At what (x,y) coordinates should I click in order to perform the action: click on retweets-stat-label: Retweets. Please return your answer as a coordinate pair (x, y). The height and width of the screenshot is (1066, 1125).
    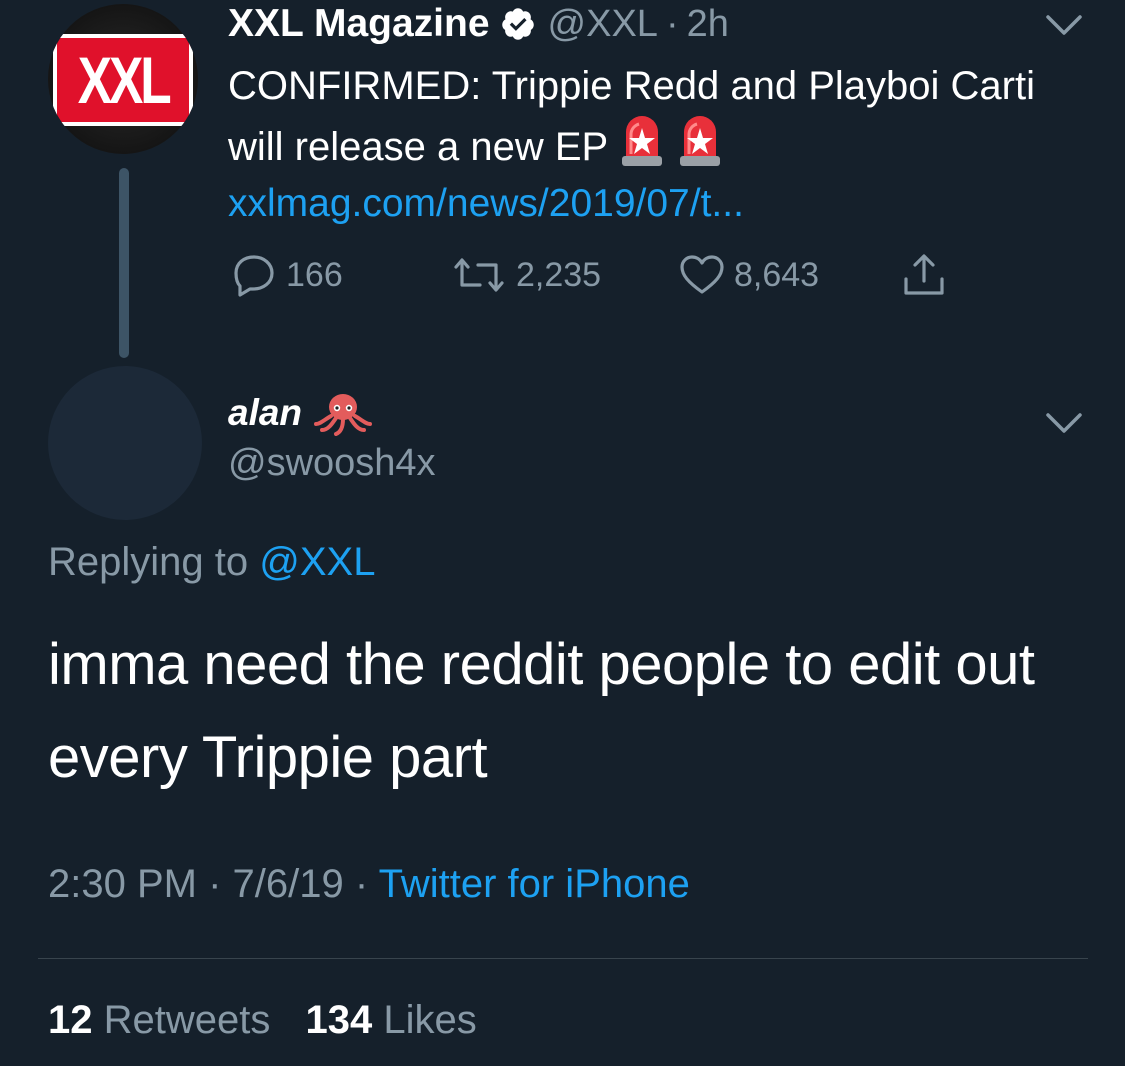
    Looking at the image, I should click on (187, 1020).